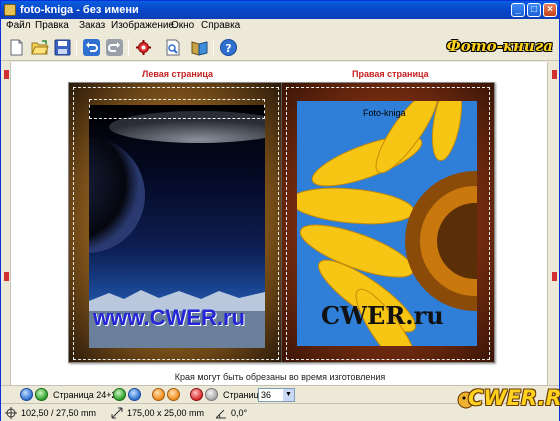 This screenshot has height=421, width=560. I want to click on pages-count-select: 36 ▼, so click(276, 395).